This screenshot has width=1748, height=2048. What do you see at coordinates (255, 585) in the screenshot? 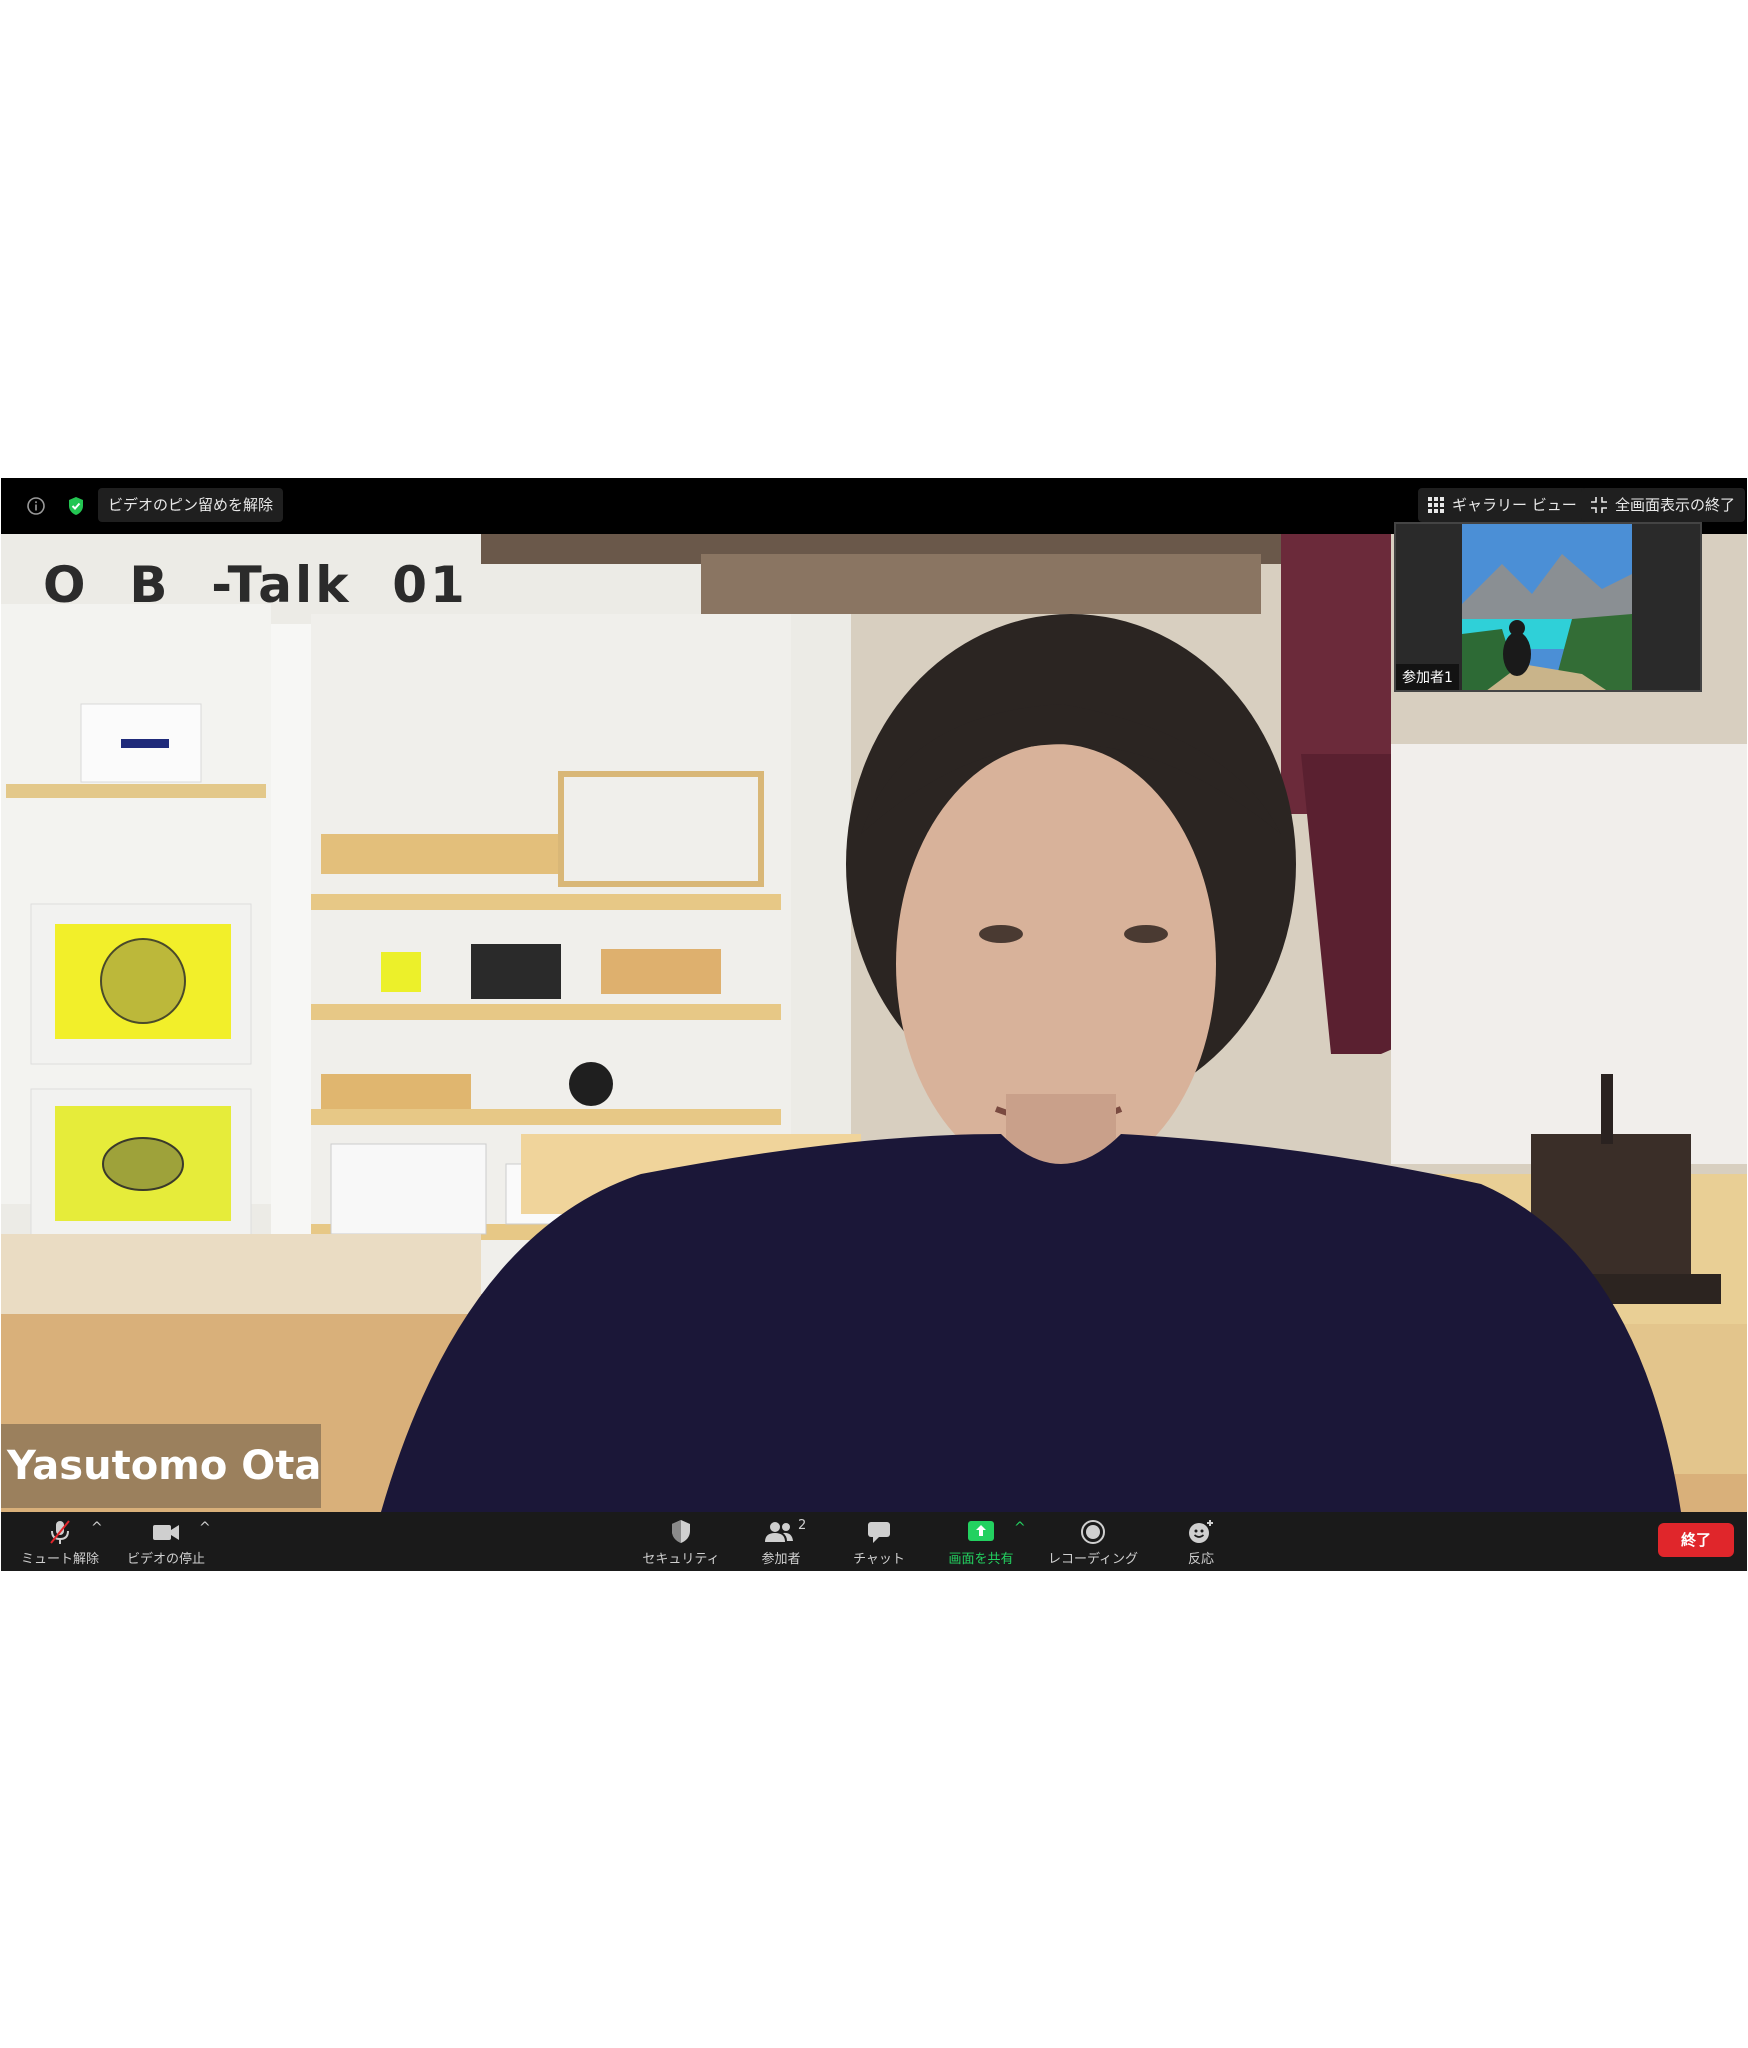
I see `video-overlay-title: O B -Talk 01` at bounding box center [255, 585].